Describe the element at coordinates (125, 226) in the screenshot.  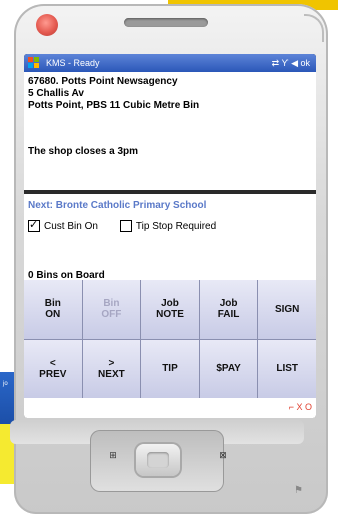
I see `tip-stop-required-checkbox` at that location.